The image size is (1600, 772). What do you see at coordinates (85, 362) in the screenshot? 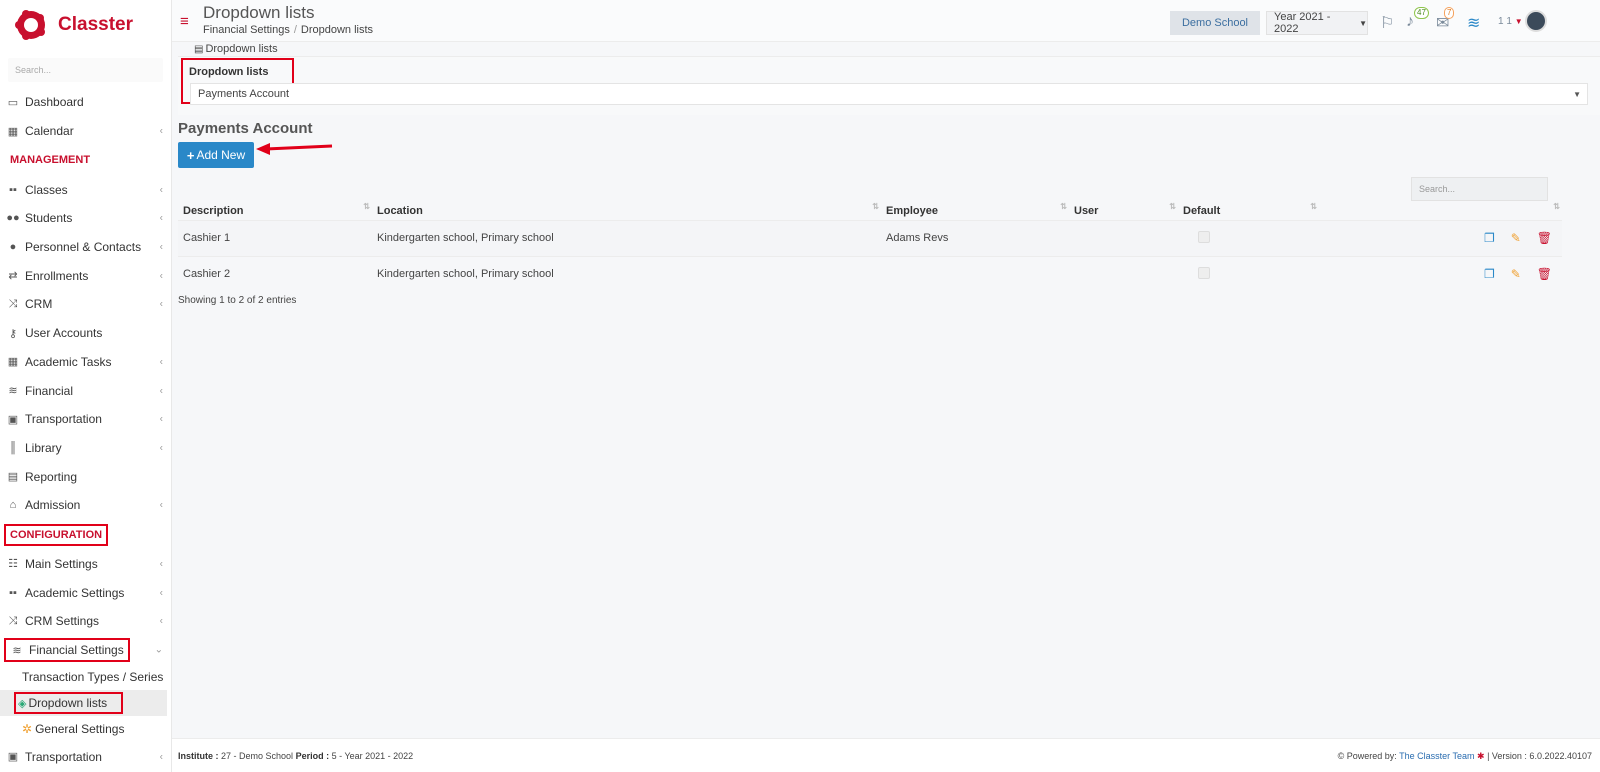
I see `sidebar-item-academic-tasks: ▦ Academic Tasks ‹` at bounding box center [85, 362].